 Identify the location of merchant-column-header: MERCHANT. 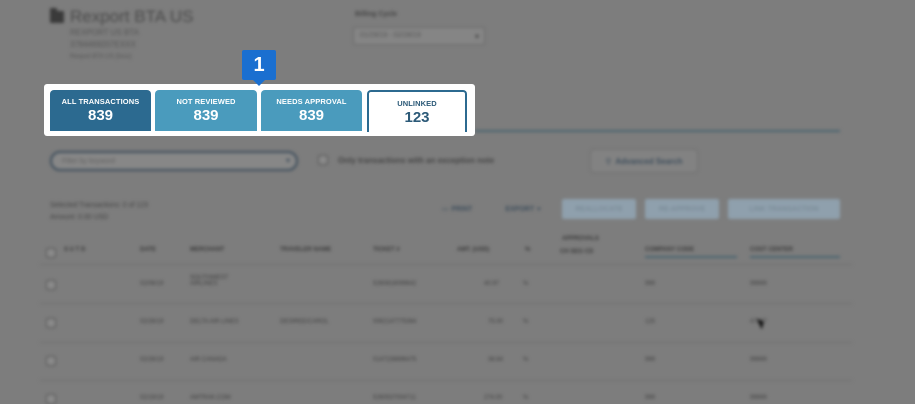
(207, 250).